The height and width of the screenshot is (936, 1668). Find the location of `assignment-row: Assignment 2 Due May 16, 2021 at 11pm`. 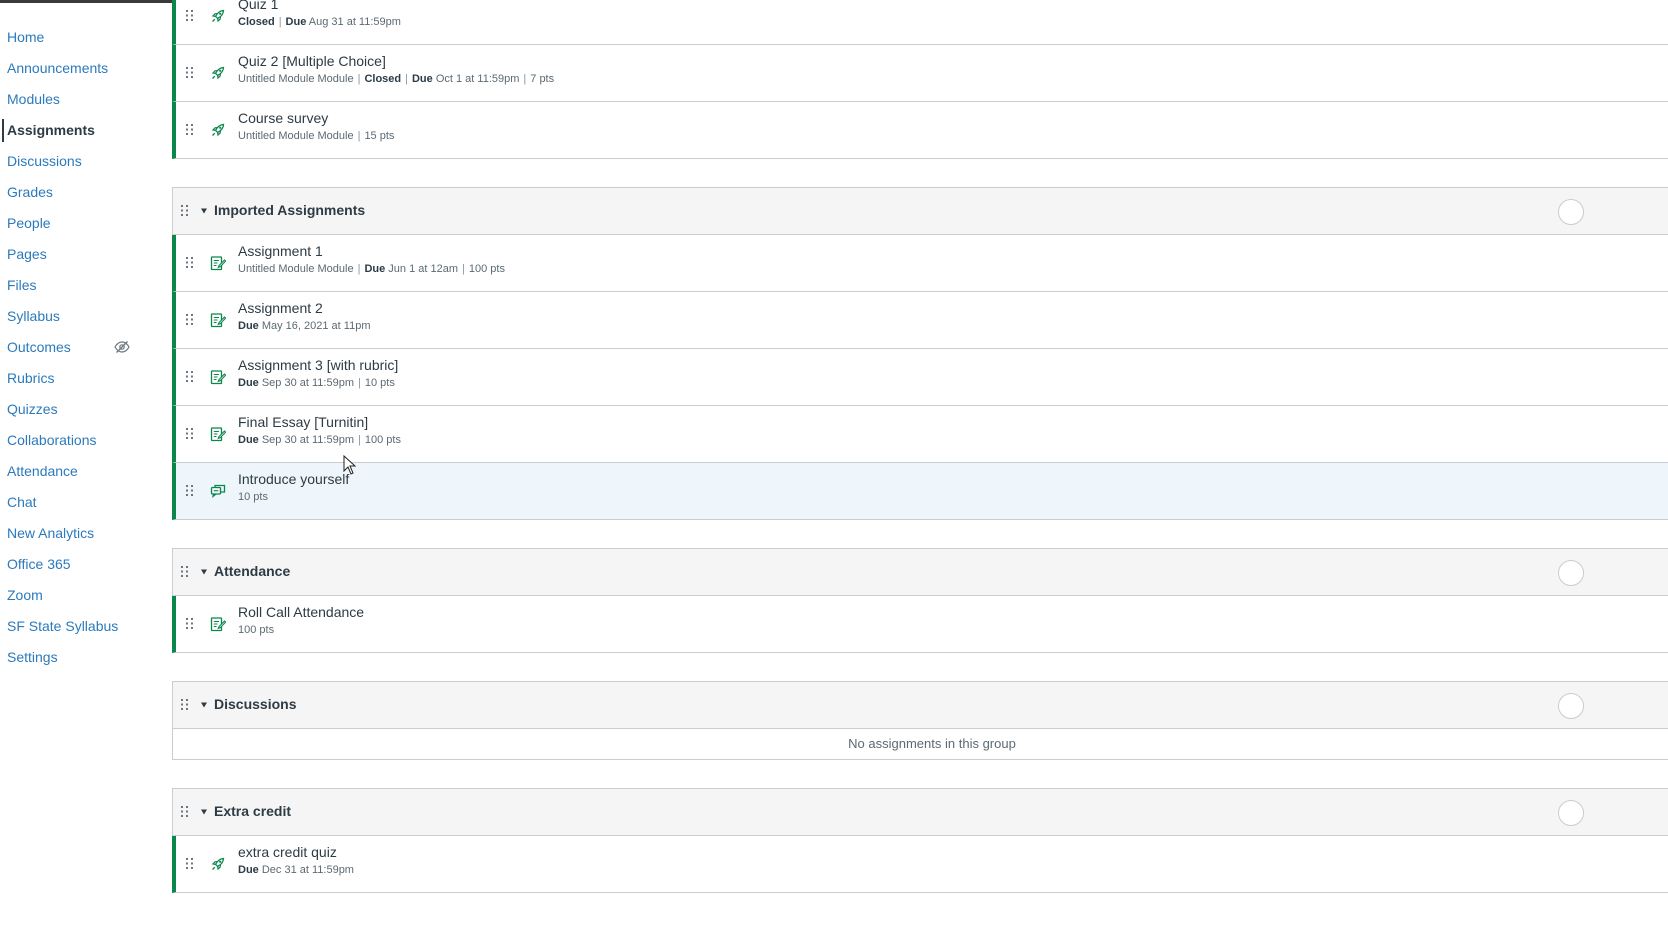

assignment-row: Assignment 2 Due May 16, 2021 at 11pm is located at coordinates (920, 320).